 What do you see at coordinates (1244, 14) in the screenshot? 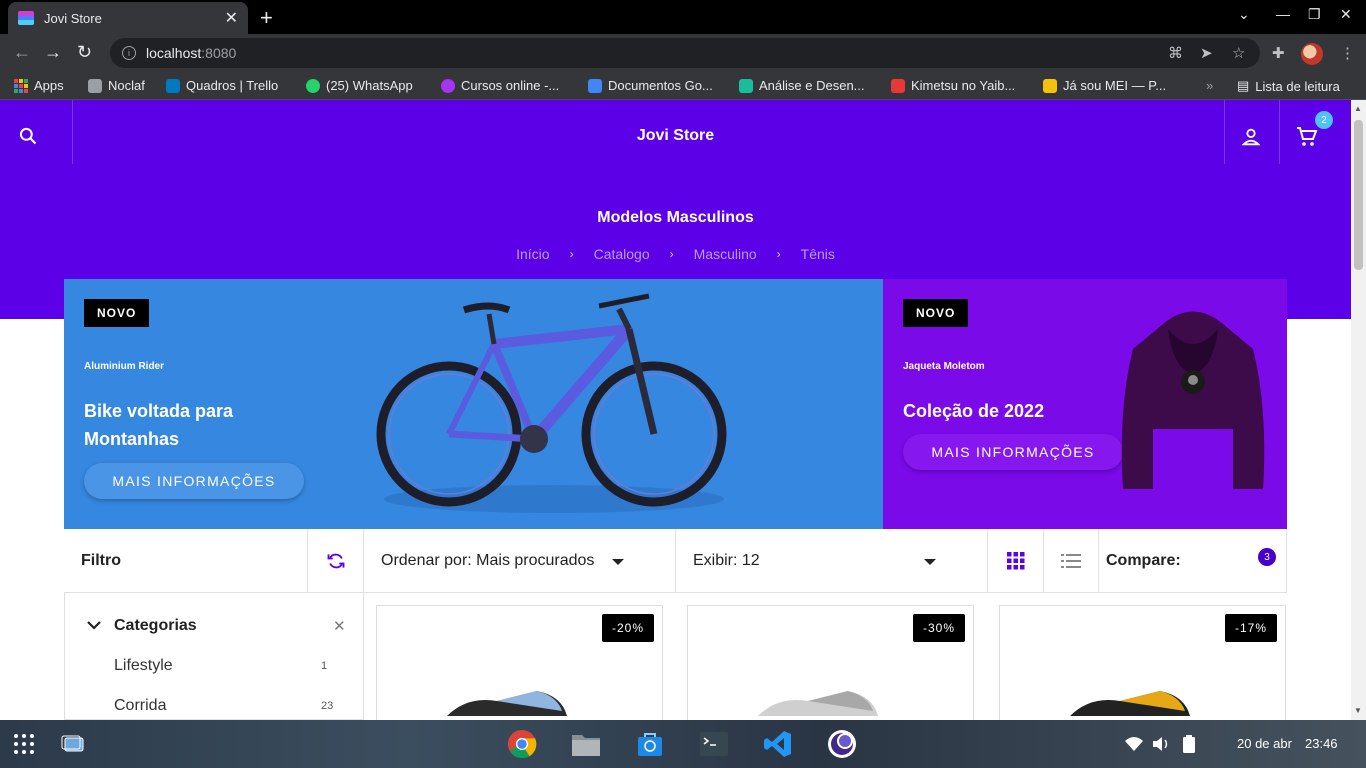
I see `tab-search-icon: ⌄` at bounding box center [1244, 14].